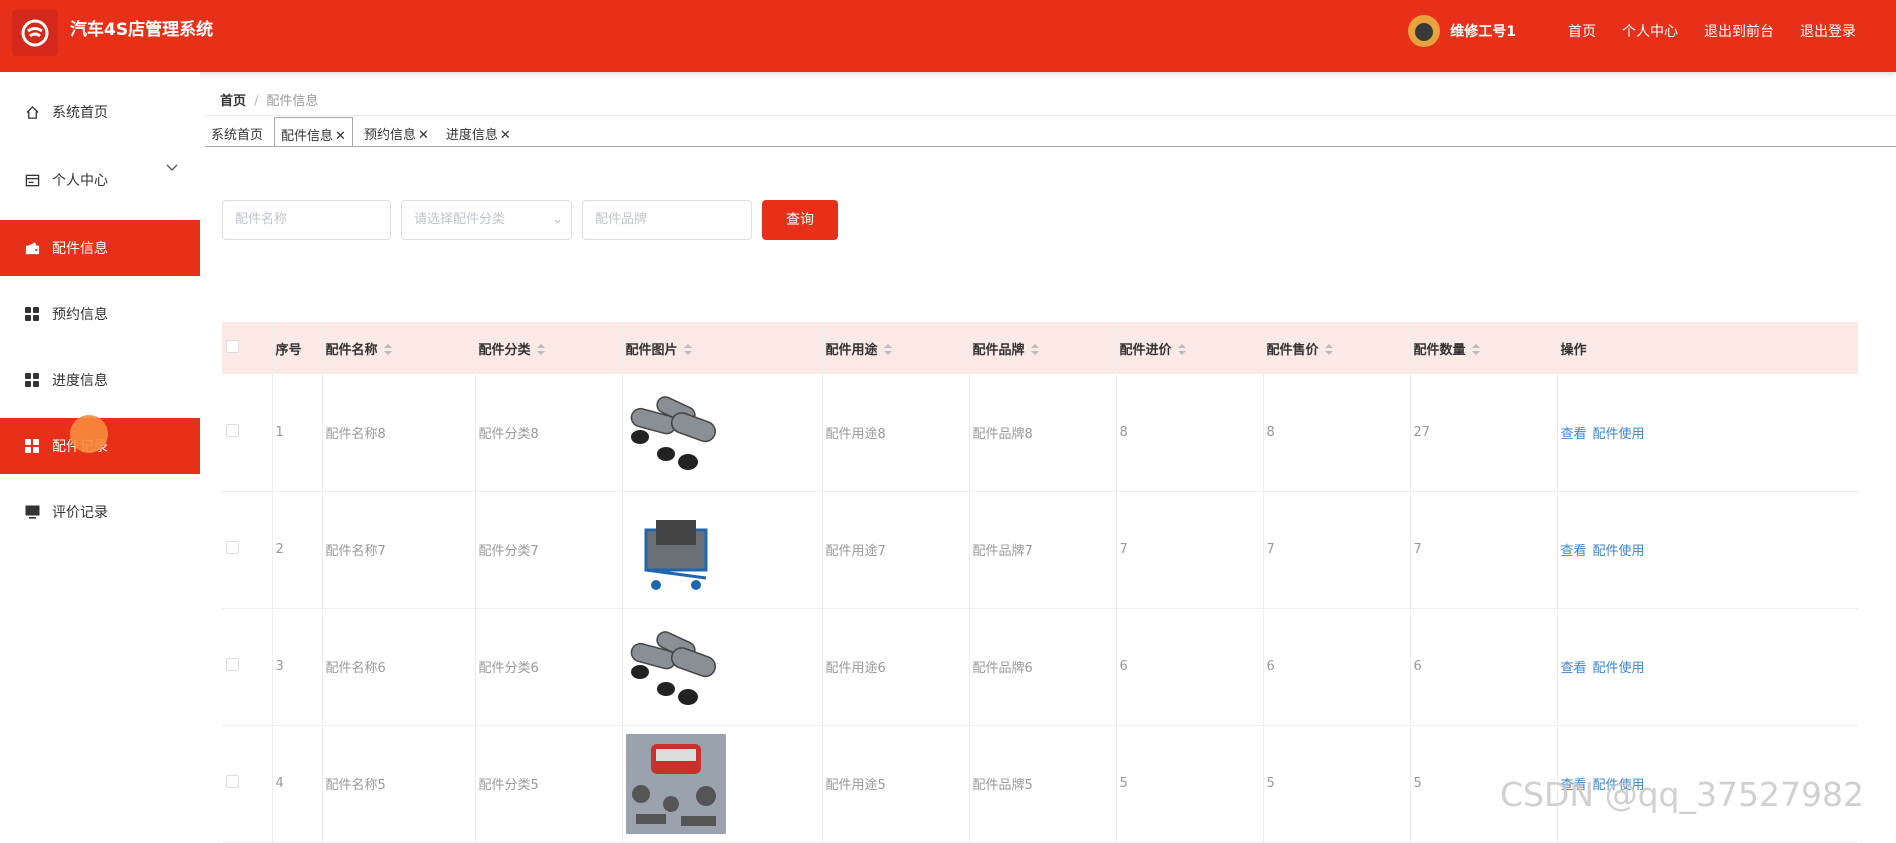 This screenshot has height=843, width=1896. I want to click on cell-price: 5, so click(1337, 784).